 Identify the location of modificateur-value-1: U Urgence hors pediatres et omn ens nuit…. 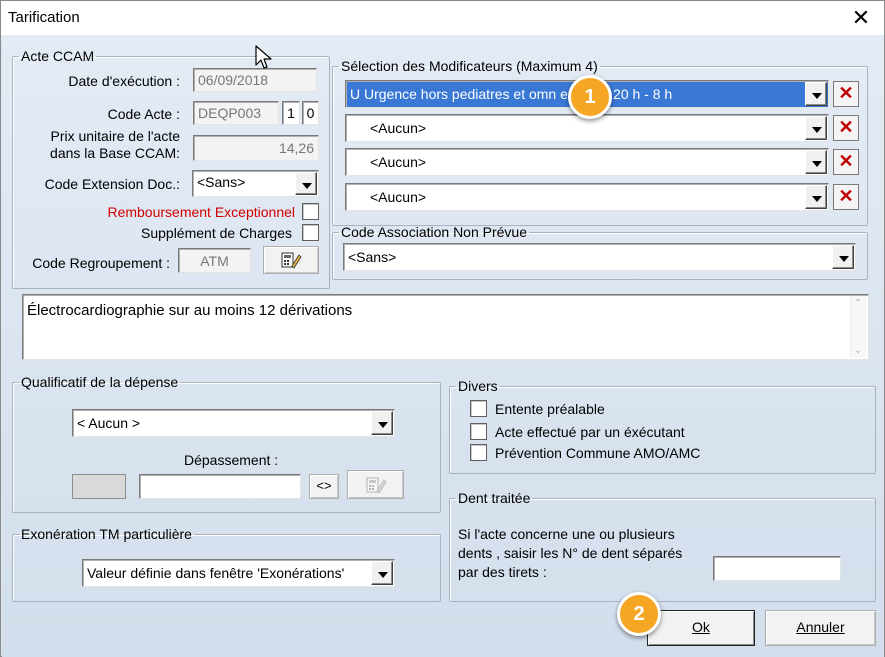
(511, 94).